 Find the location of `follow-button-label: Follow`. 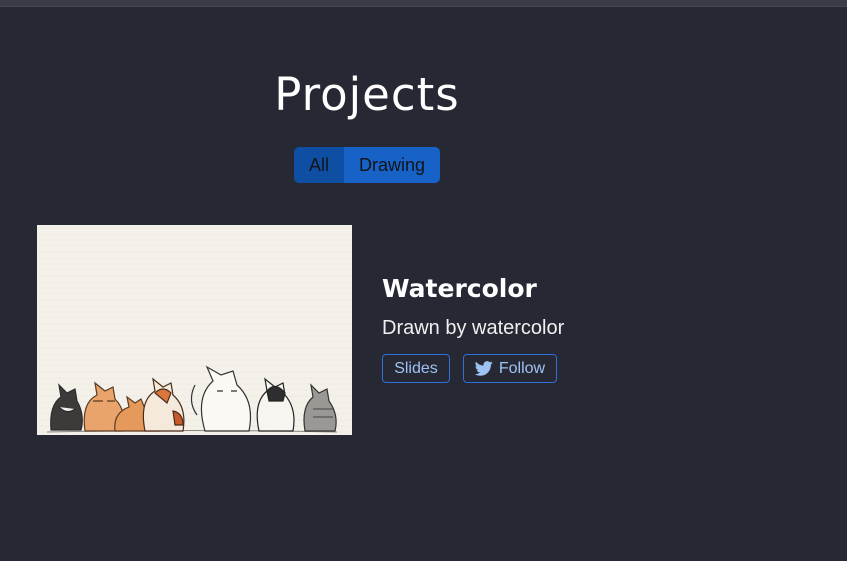

follow-button-label: Follow is located at coordinates (522, 368).